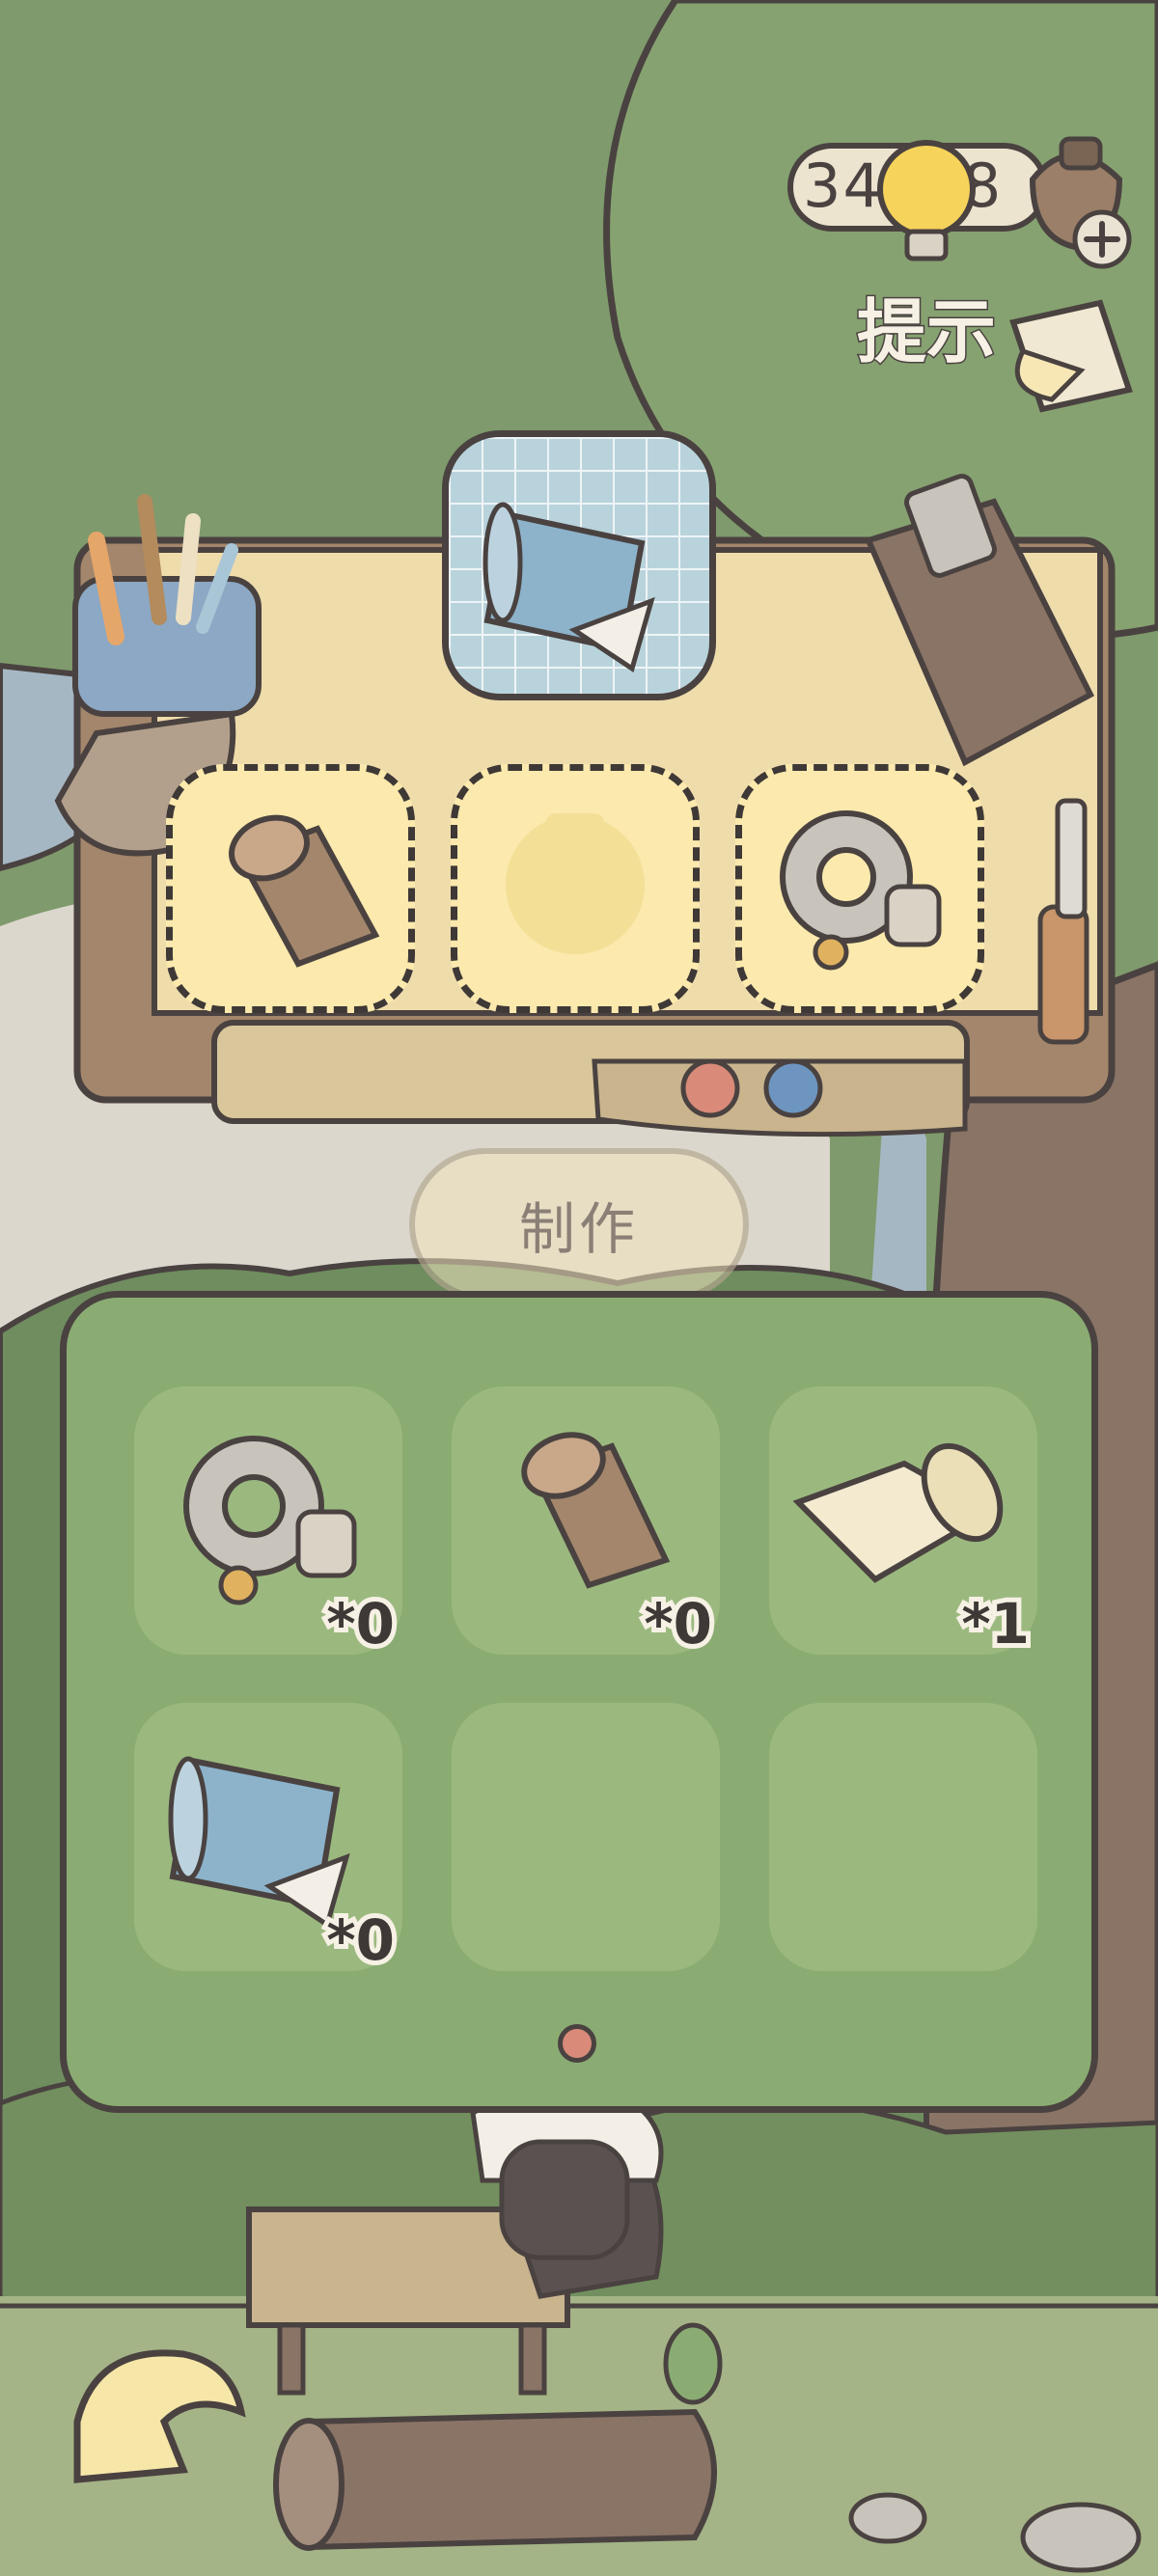 Image resolution: width=1158 pixels, height=2576 pixels. What do you see at coordinates (926, 325) in the screenshot?
I see `hint-button-label: 提示` at bounding box center [926, 325].